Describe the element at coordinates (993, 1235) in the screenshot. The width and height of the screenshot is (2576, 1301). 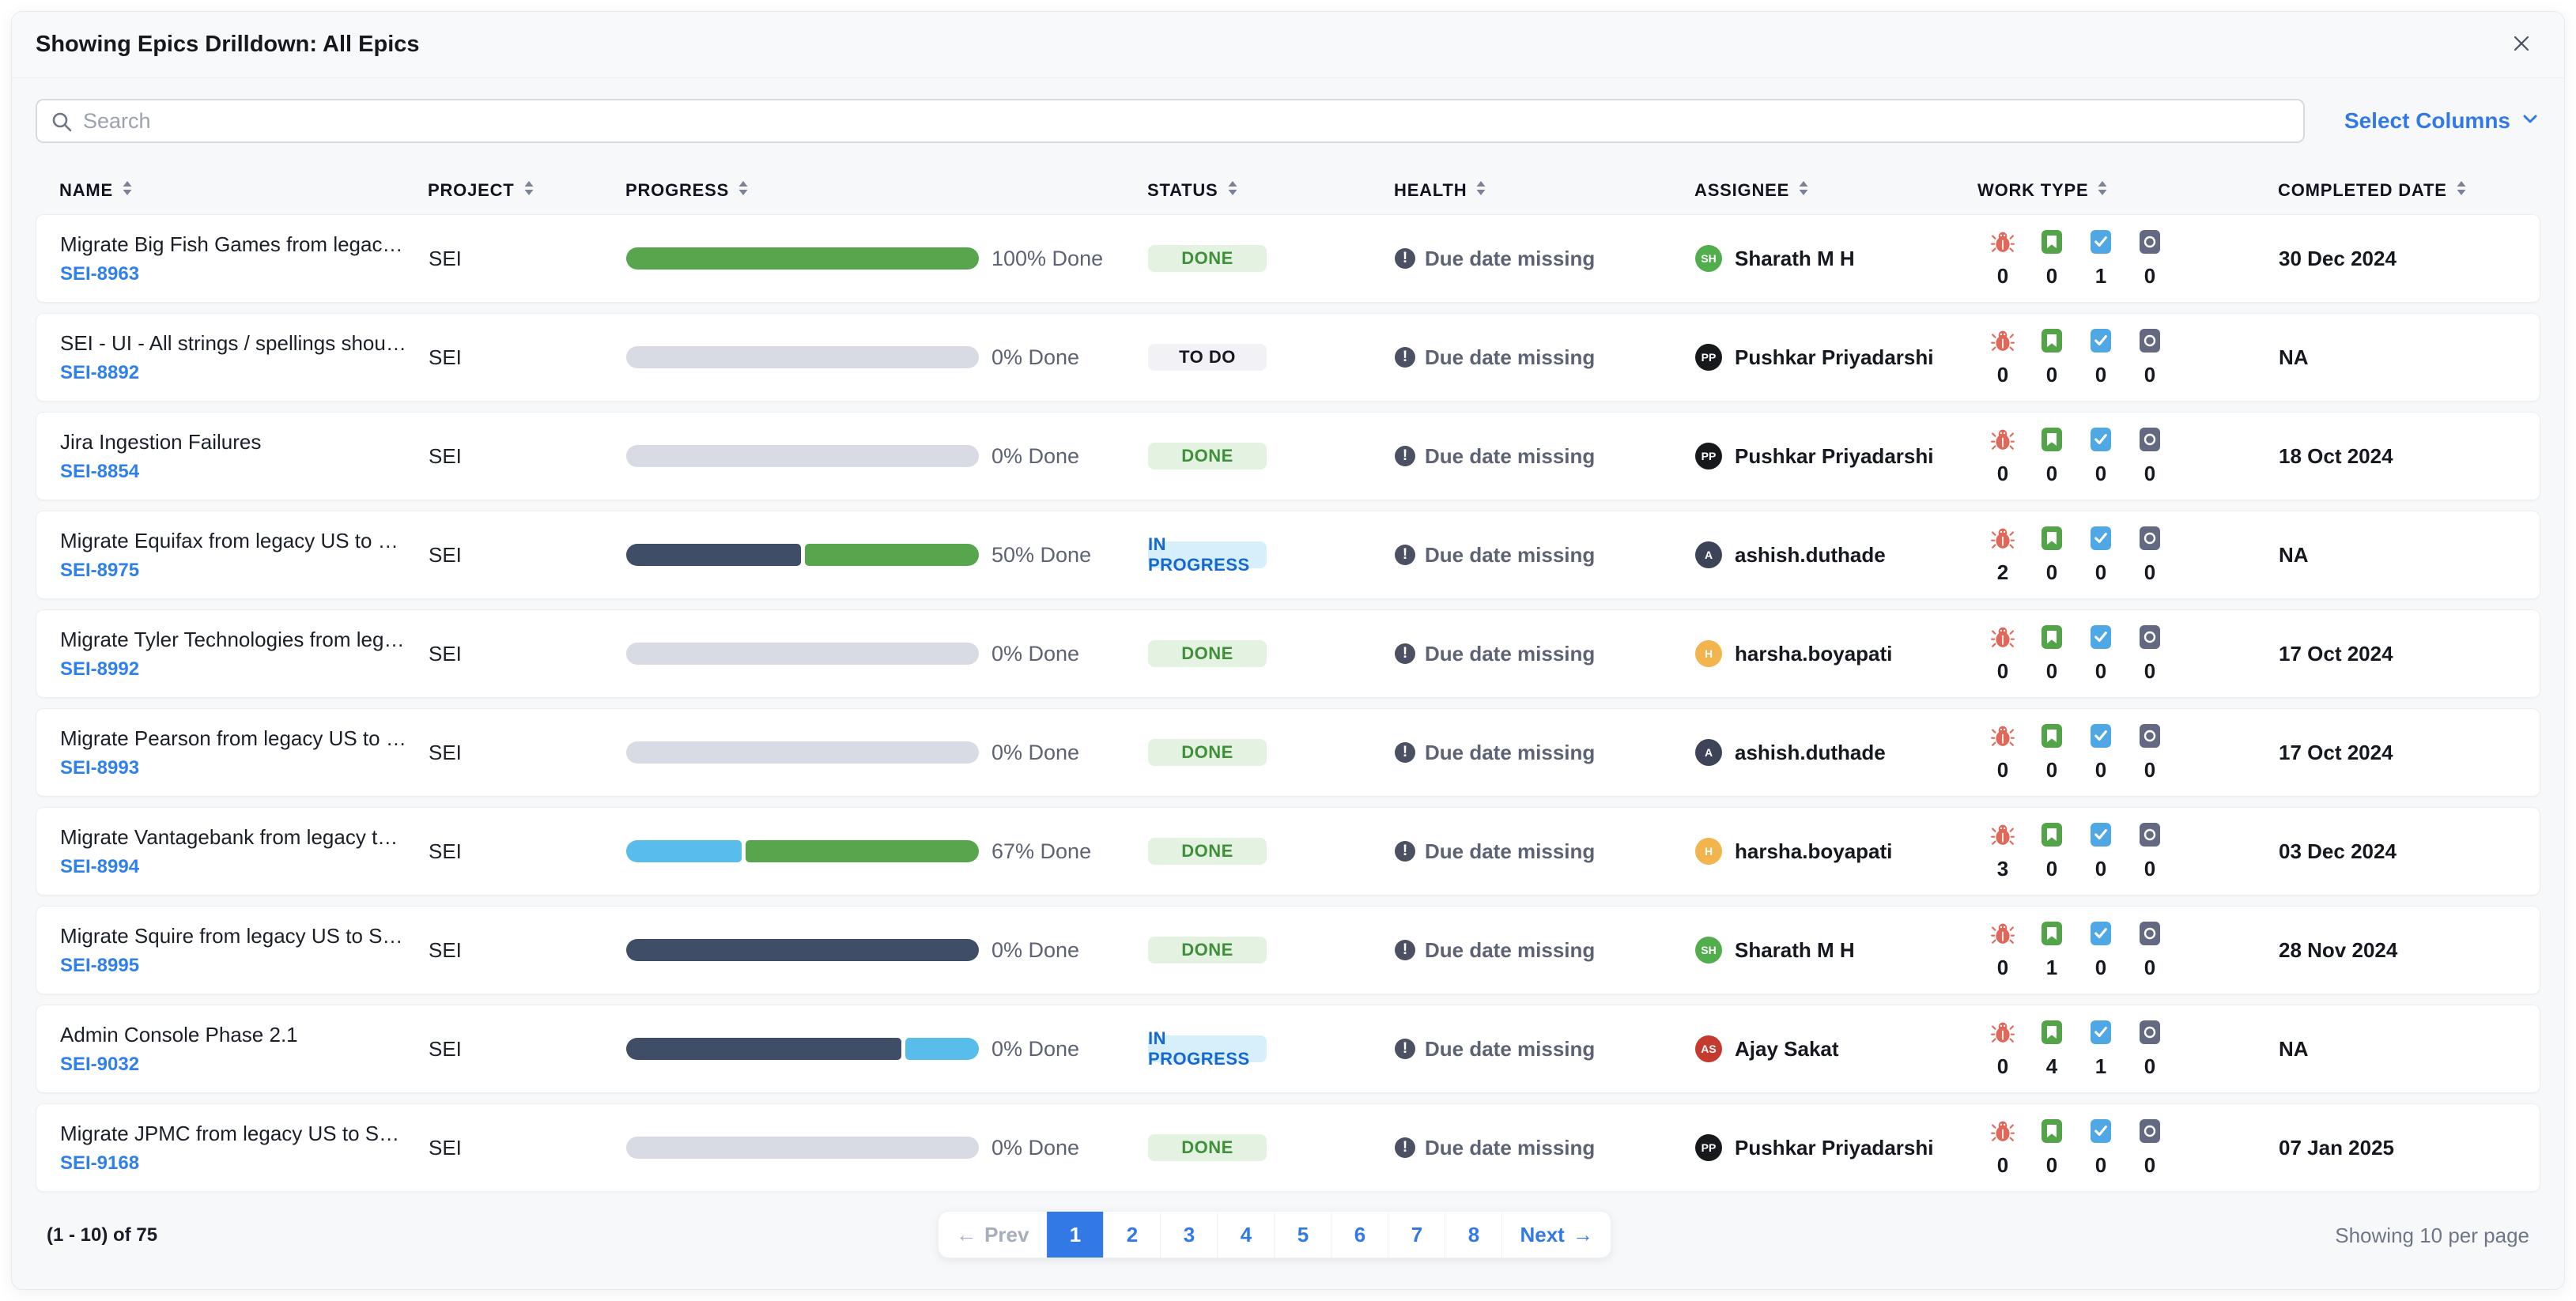
I see `prev-page-button: ← Prev` at that location.